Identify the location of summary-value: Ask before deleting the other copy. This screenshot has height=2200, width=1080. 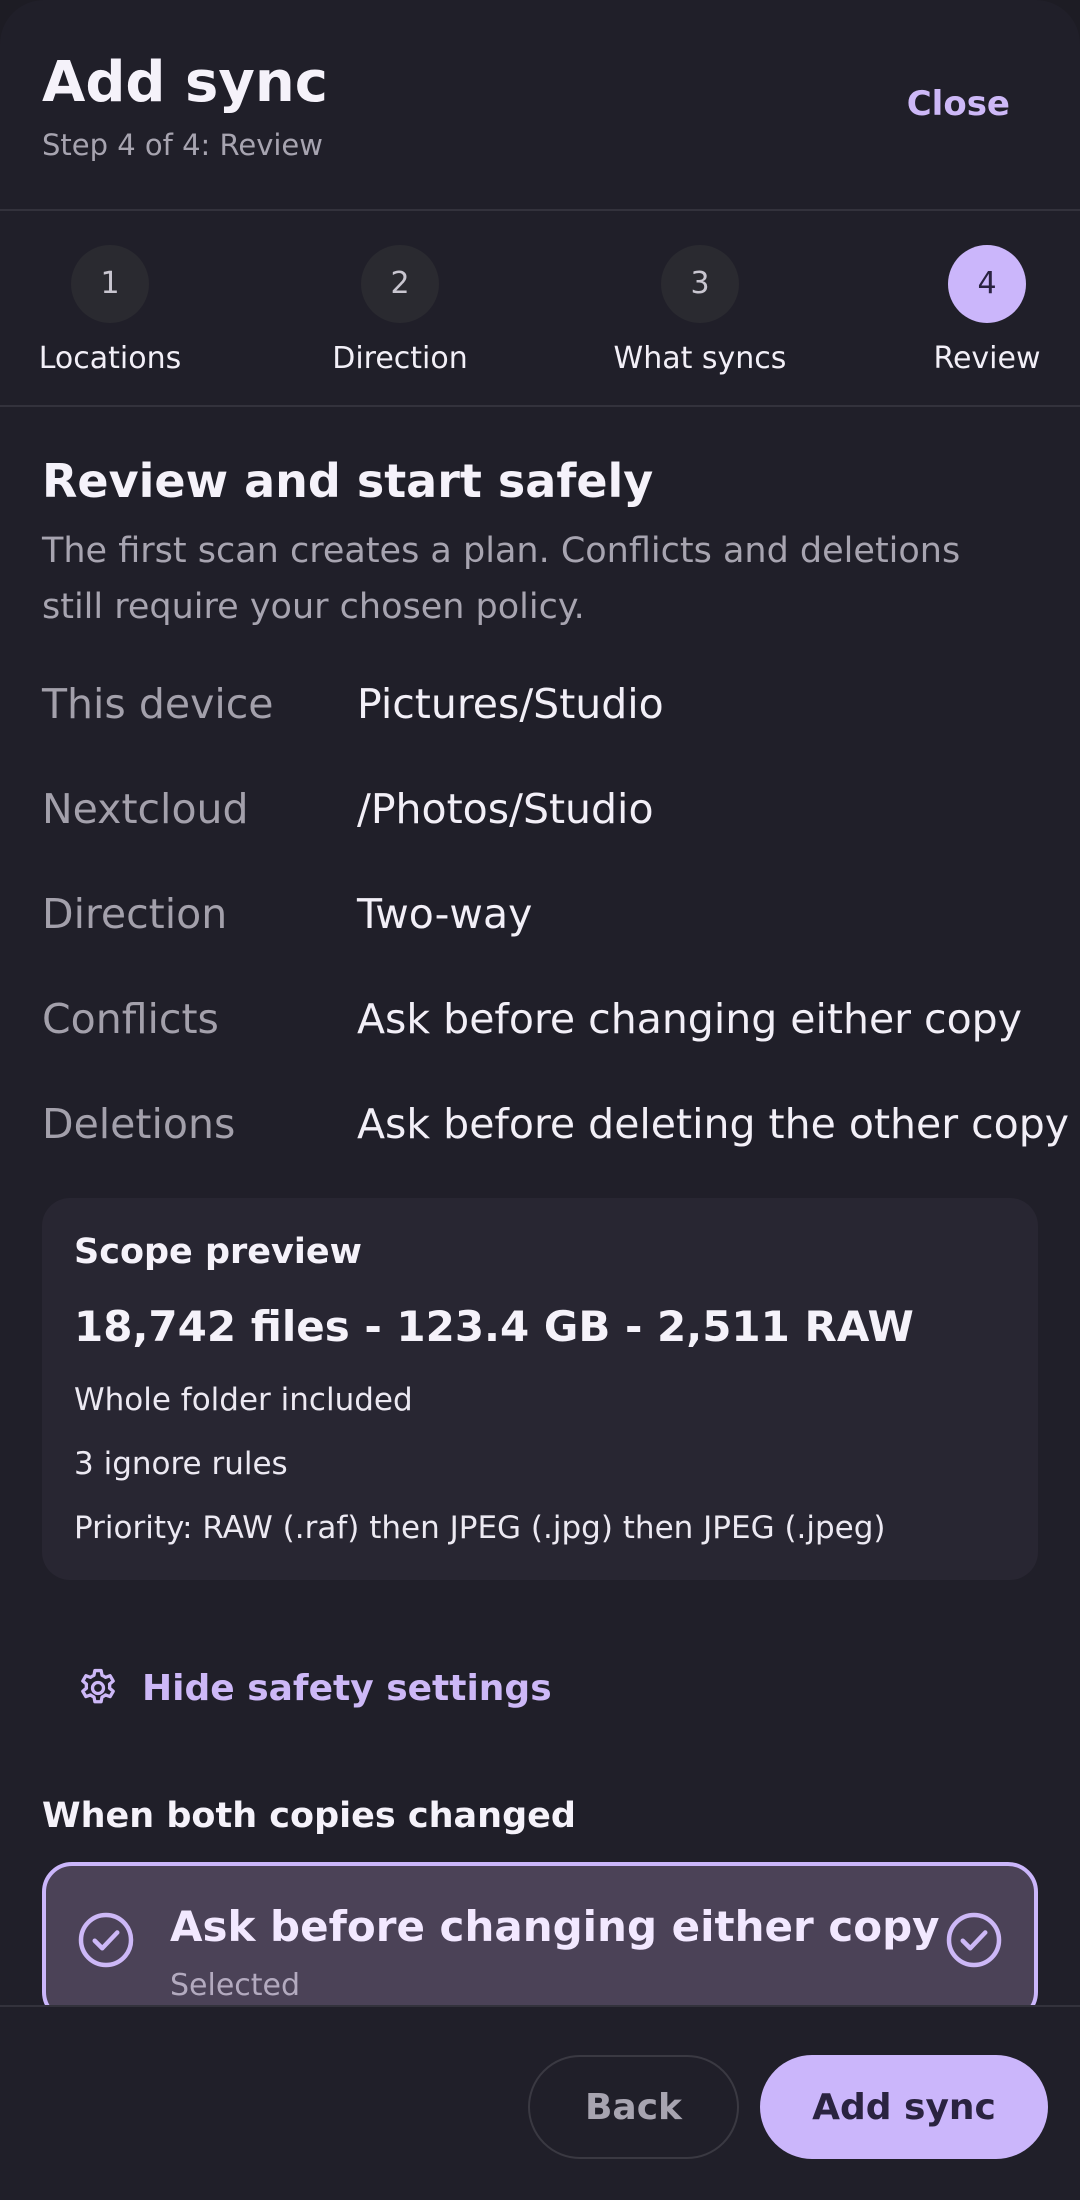
(713, 1124).